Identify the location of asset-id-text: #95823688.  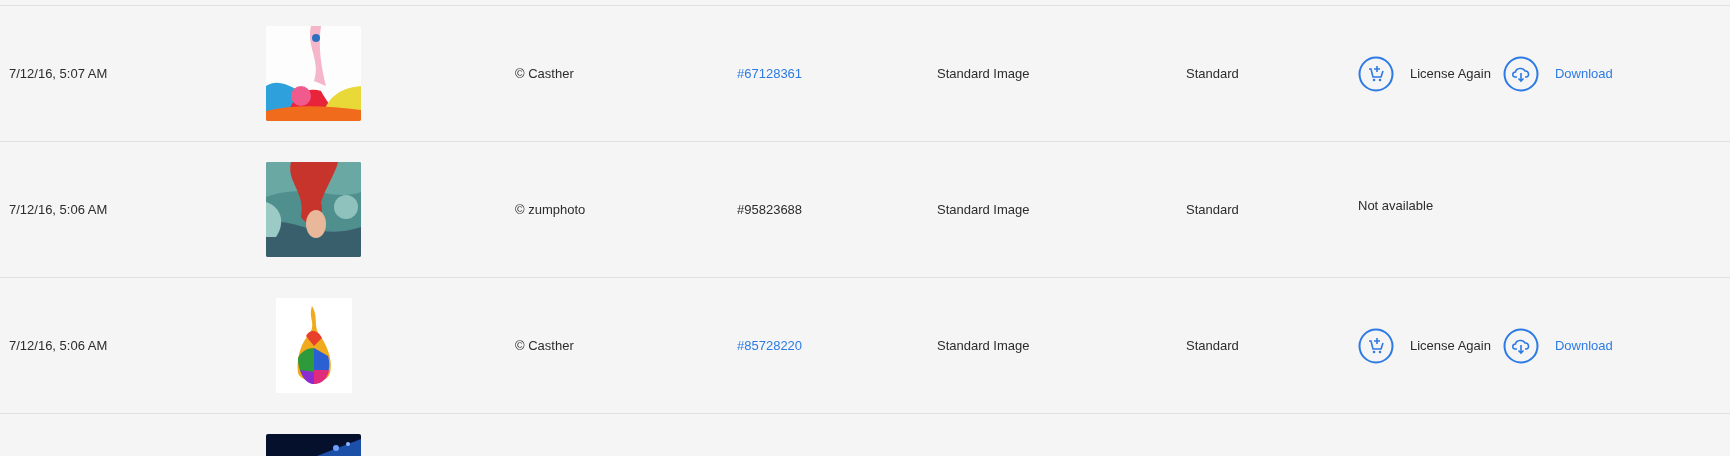
(770, 209).